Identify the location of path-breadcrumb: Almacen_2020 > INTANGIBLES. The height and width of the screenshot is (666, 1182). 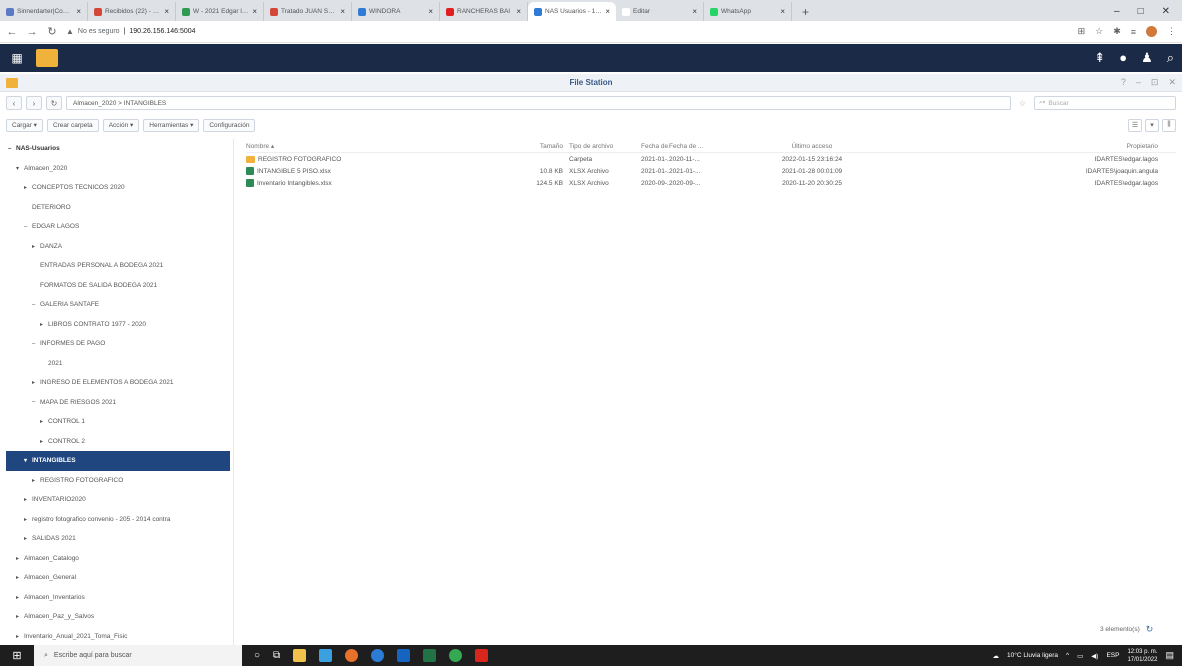
(538, 103).